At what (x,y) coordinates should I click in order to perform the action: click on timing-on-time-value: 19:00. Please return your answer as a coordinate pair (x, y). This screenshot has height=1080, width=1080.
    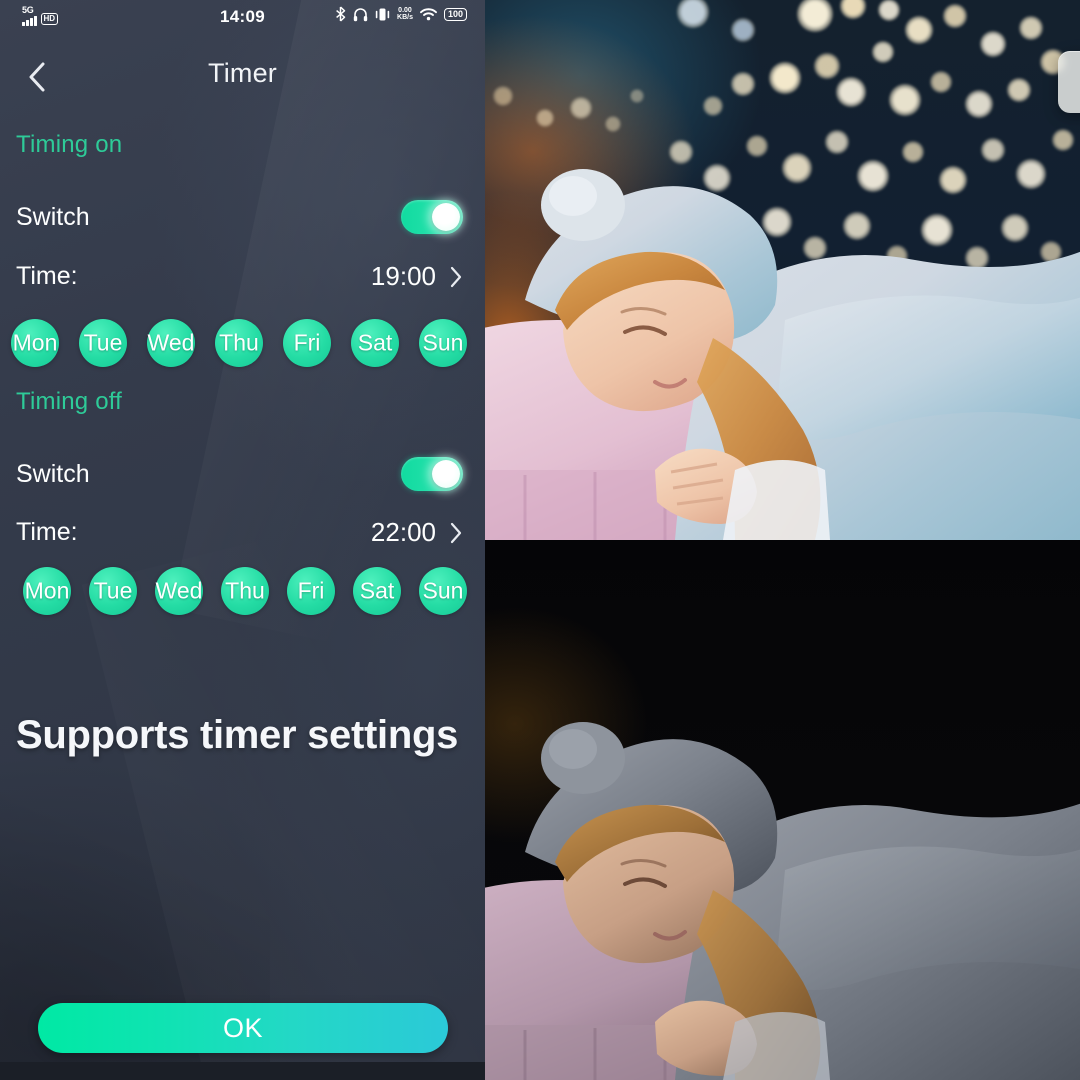
    Looking at the image, I should click on (403, 276).